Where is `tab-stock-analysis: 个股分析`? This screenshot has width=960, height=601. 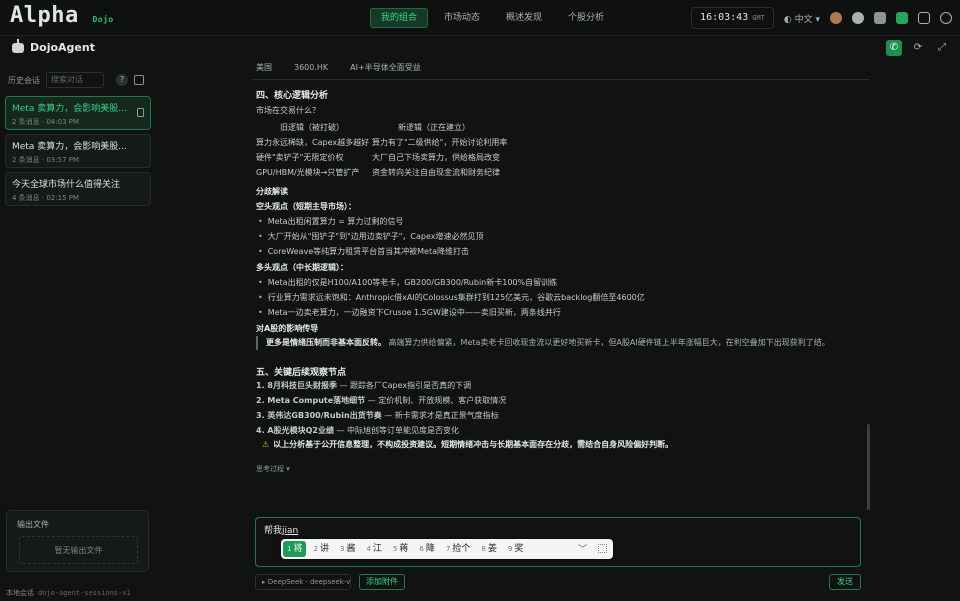 tab-stock-analysis: 个股分析 is located at coordinates (586, 18).